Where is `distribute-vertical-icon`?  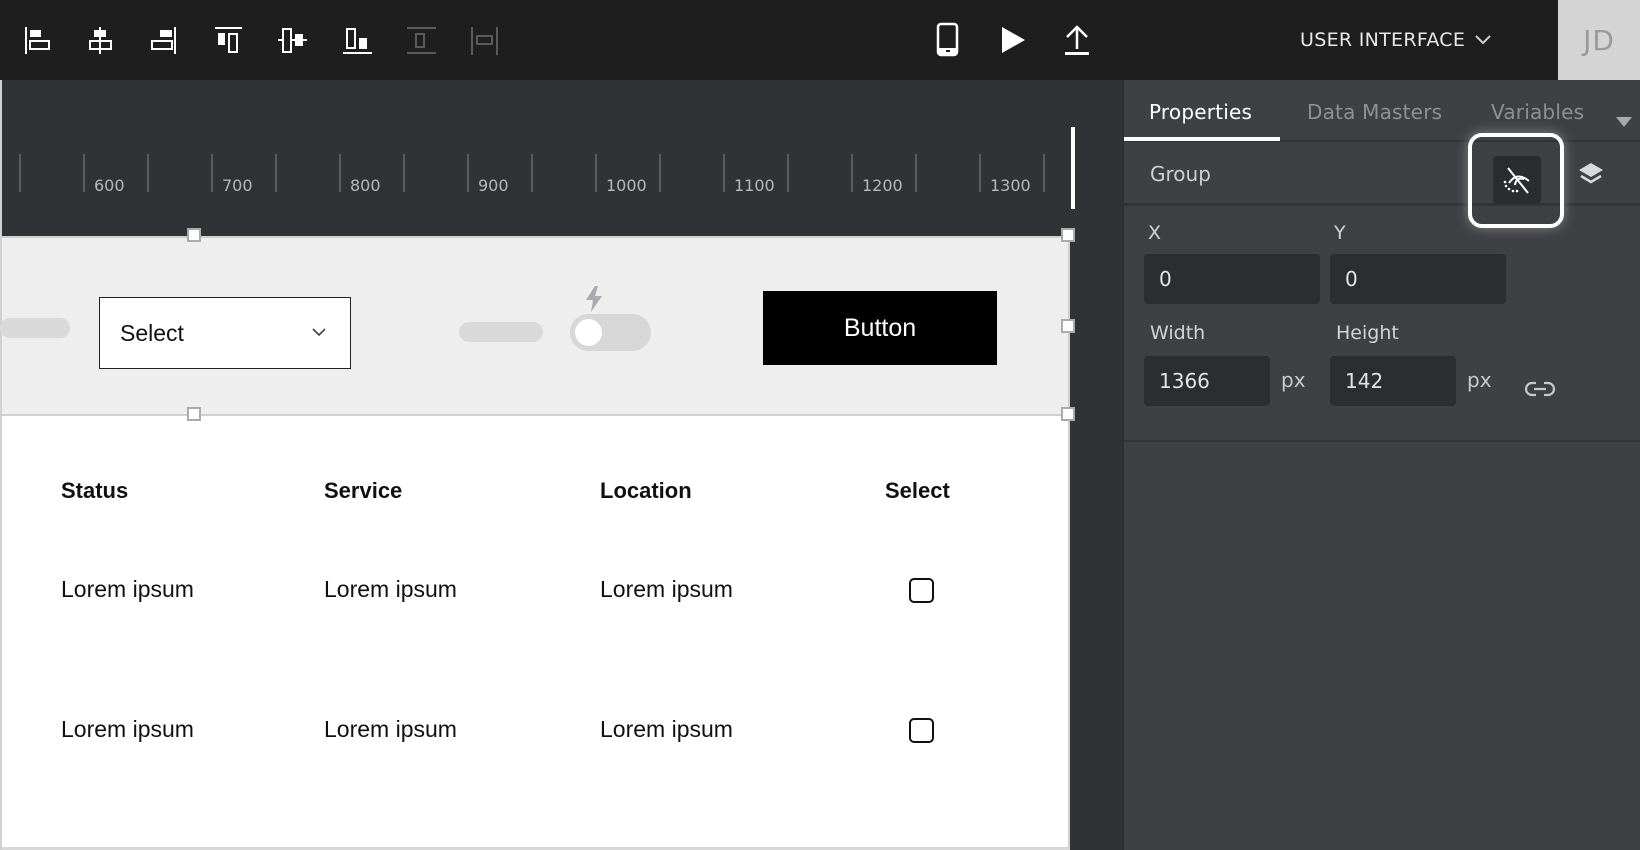
distribute-vertical-icon is located at coordinates (421, 40).